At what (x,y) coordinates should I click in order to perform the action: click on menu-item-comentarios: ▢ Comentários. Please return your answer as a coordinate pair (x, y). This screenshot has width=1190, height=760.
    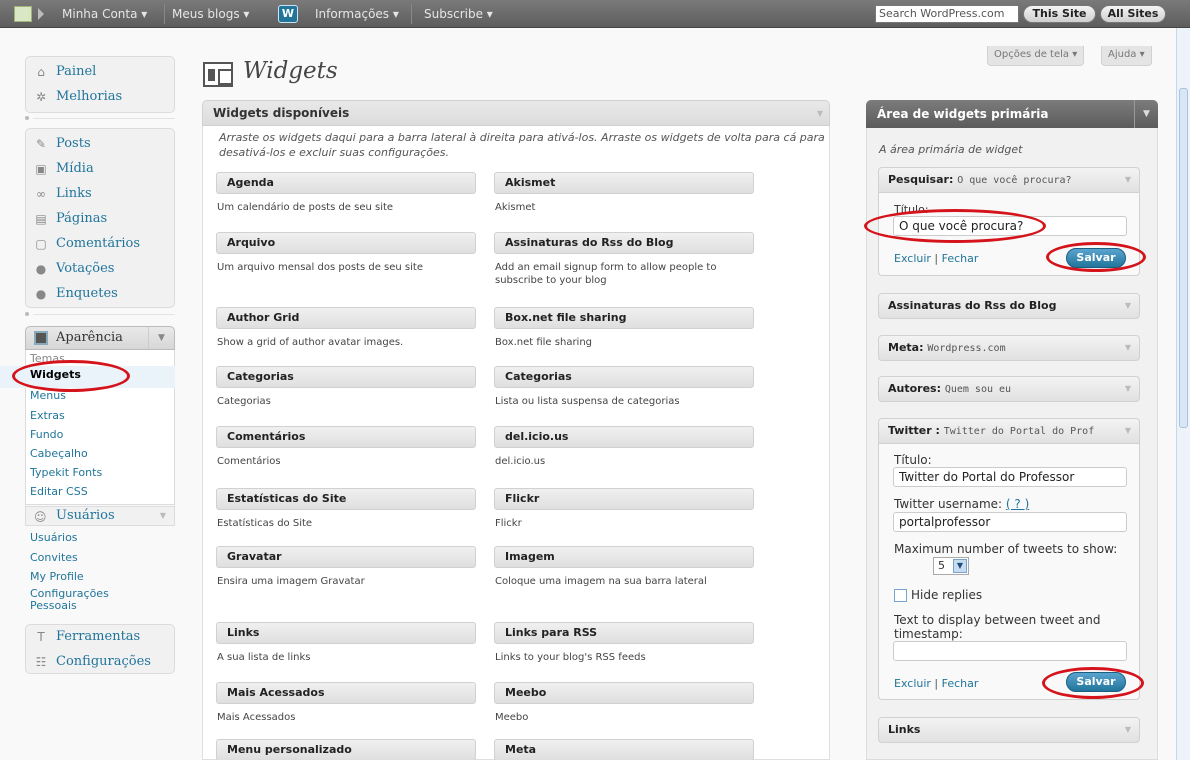
    Looking at the image, I should click on (100, 244).